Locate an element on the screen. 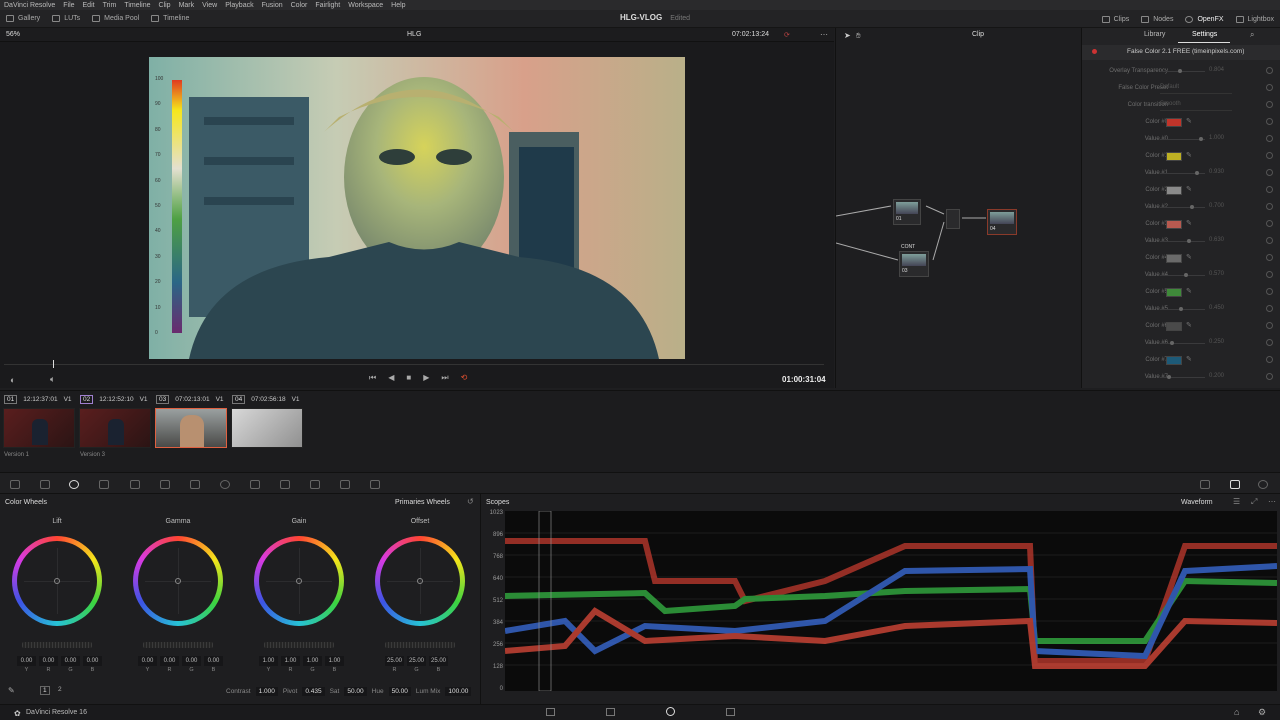  clip-mode-dropdown: Clip is located at coordinates (978, 34).